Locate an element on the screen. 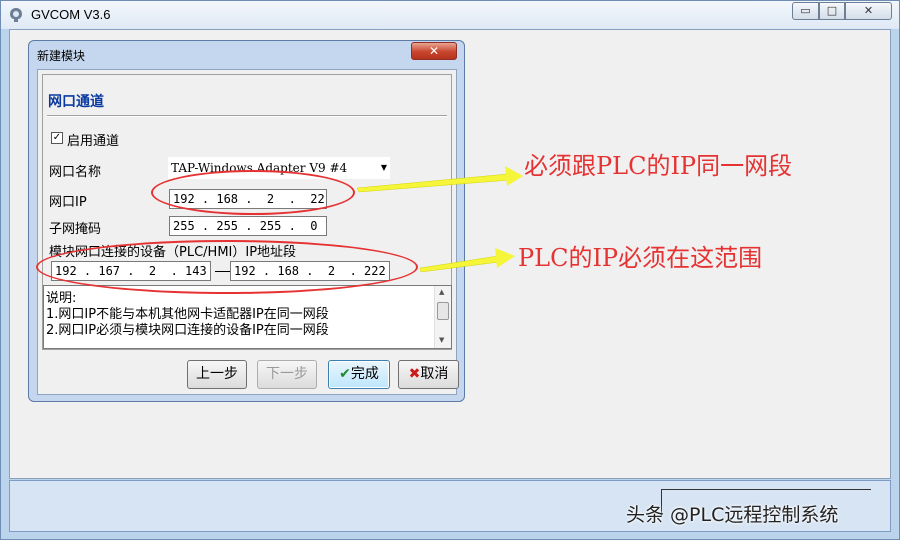 This screenshot has height=540, width=900. notes-scrollbar: ▲ ▼ is located at coordinates (442, 317).